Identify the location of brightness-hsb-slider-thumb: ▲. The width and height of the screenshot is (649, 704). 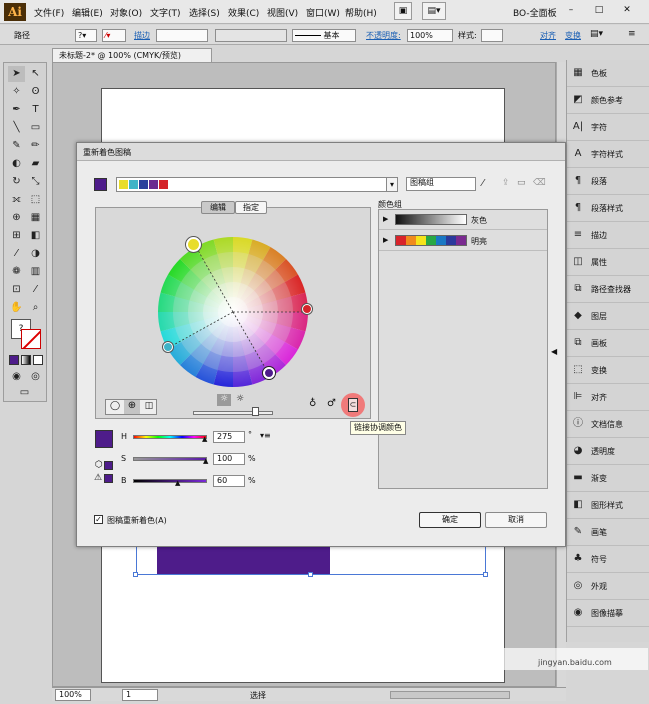
(177, 483).